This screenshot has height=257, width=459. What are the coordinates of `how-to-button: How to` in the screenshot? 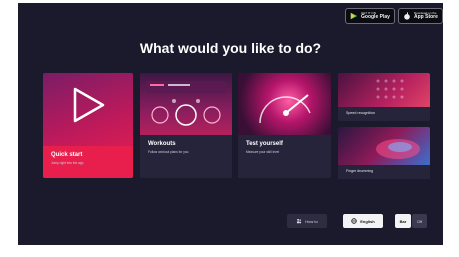 It's located at (307, 221).